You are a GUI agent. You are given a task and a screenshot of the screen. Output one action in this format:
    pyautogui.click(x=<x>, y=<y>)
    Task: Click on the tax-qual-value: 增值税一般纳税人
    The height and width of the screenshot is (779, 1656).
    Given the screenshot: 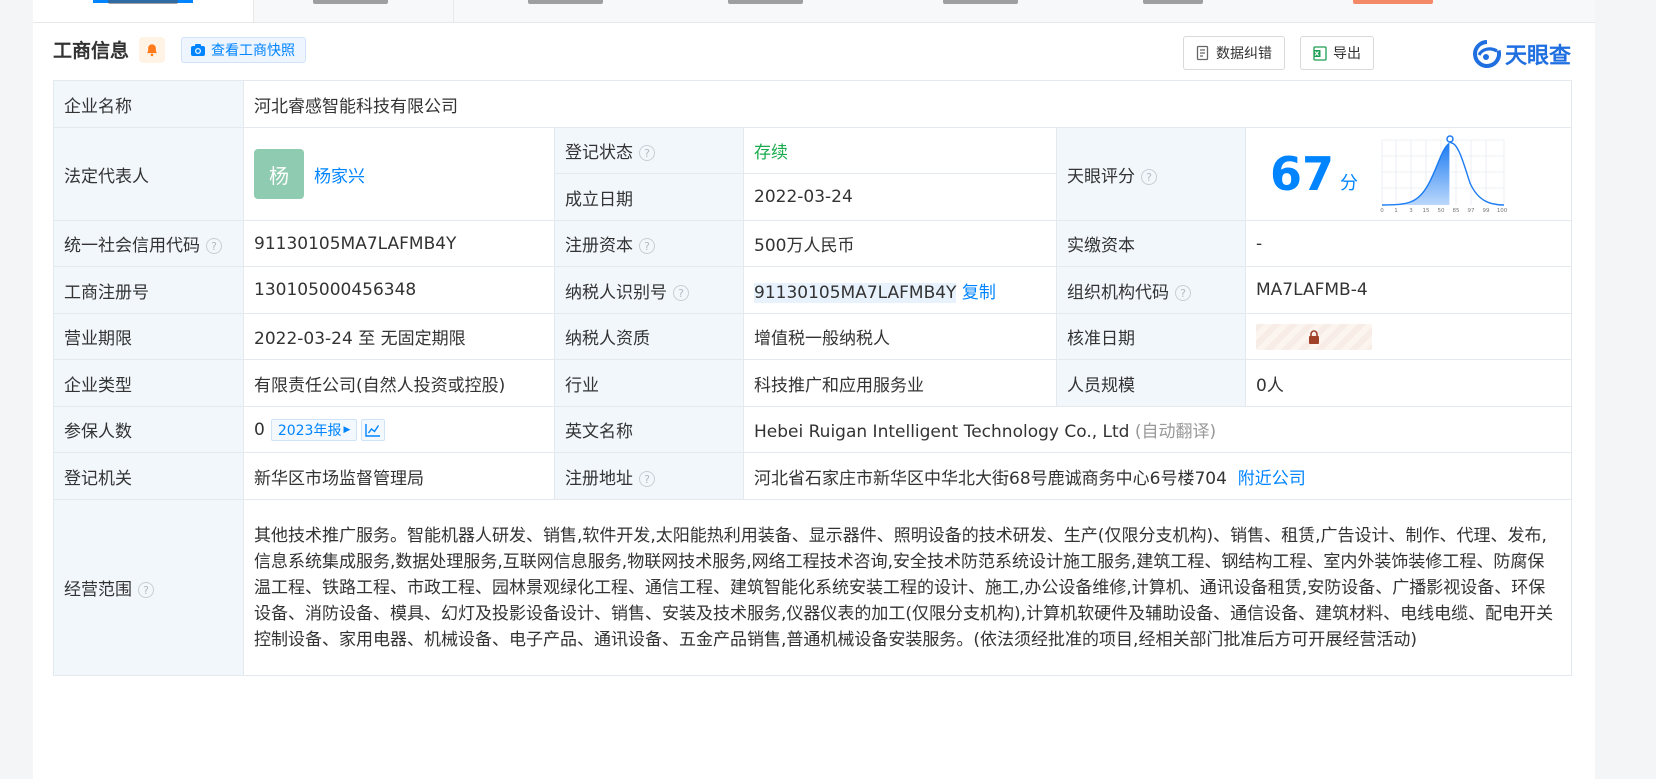 What is the action you would take?
    pyautogui.click(x=900, y=336)
    